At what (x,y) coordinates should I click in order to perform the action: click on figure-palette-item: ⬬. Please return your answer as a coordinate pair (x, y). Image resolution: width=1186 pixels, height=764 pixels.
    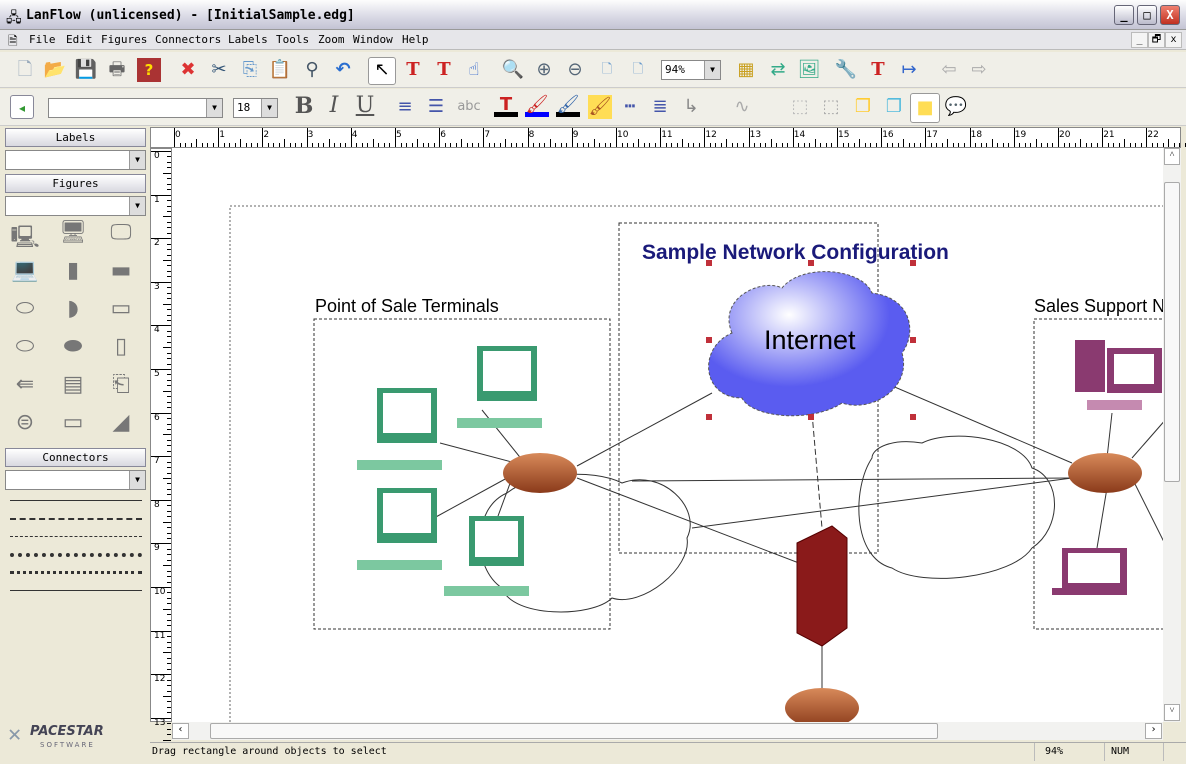
    Looking at the image, I should click on (73, 347).